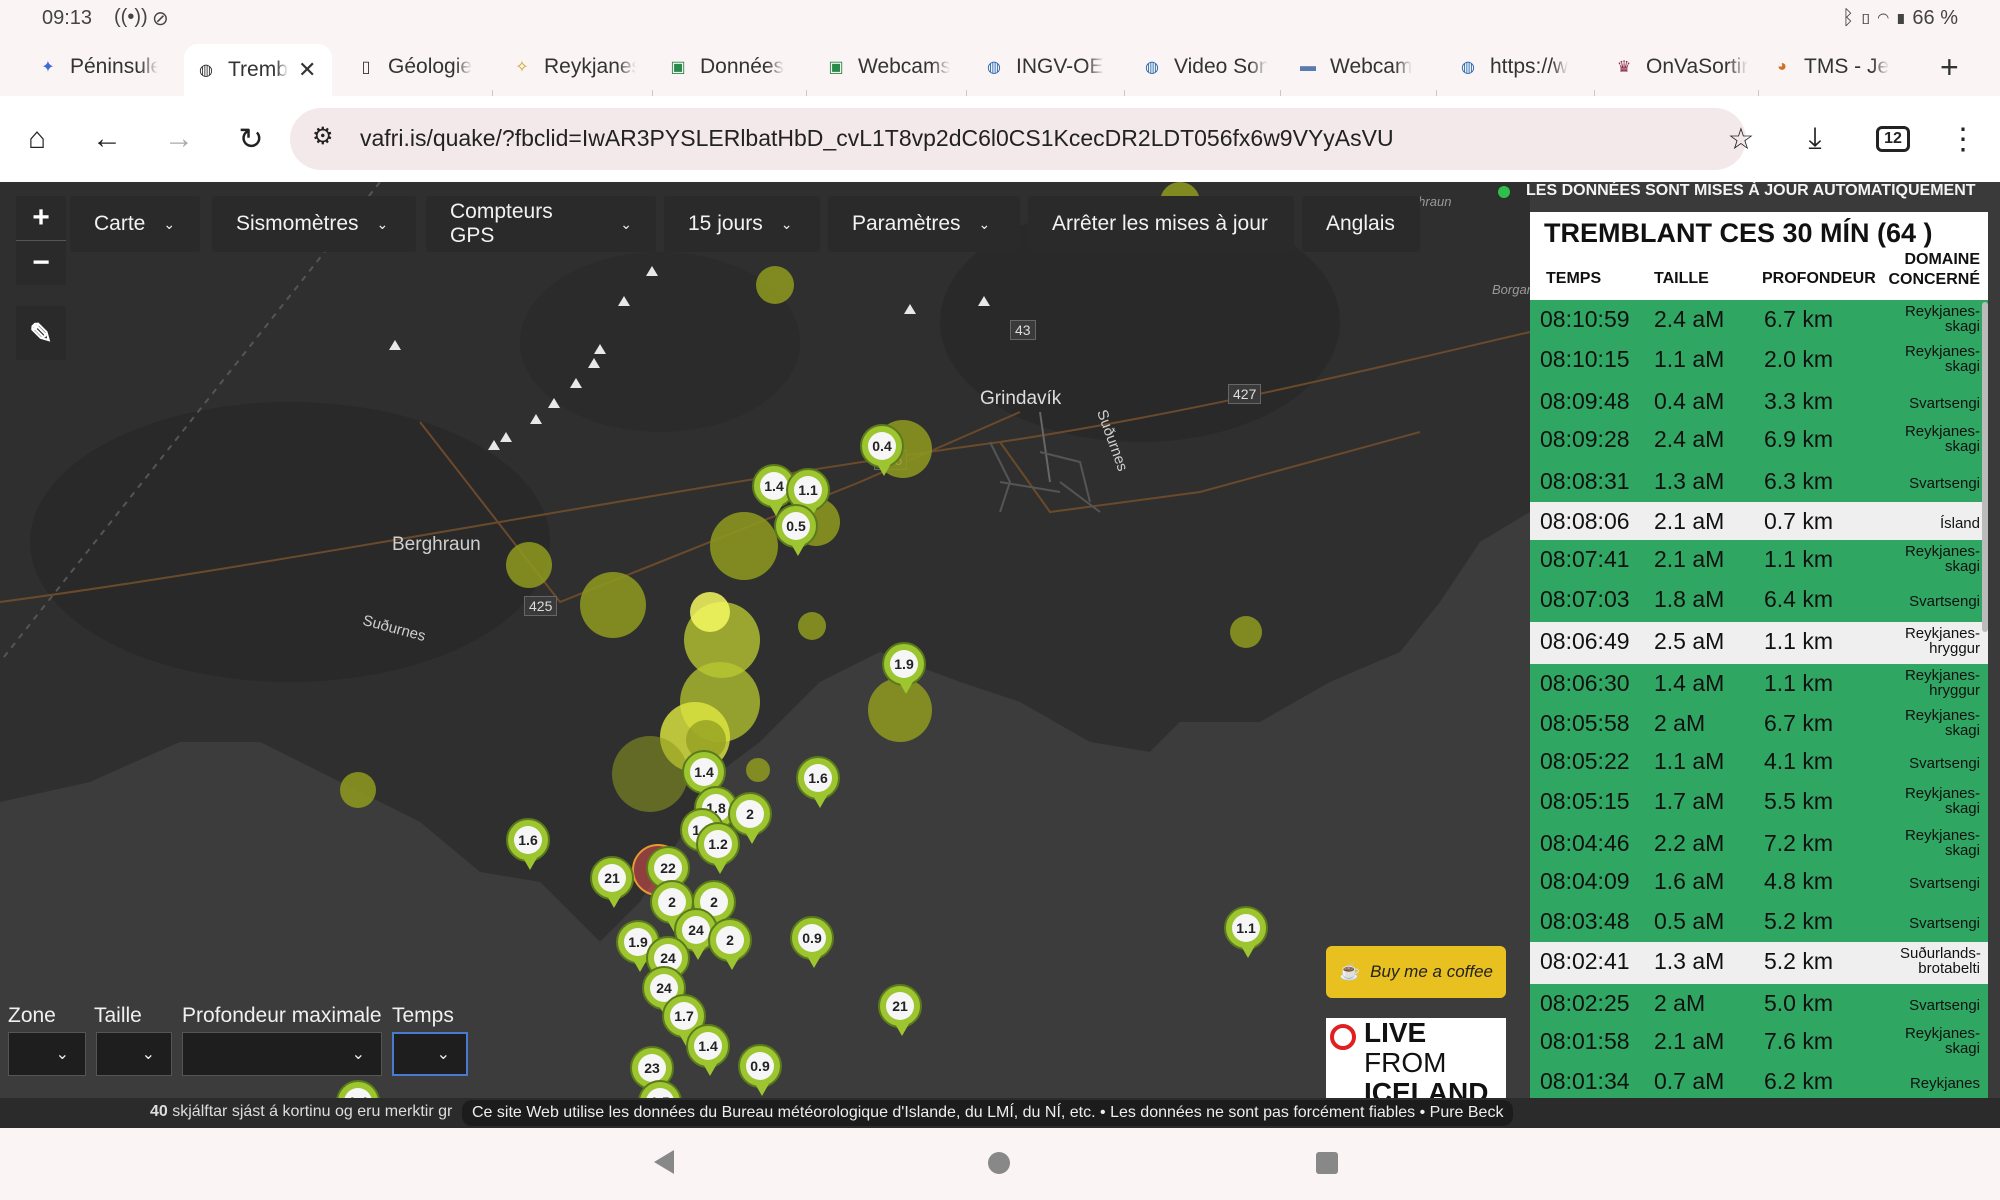 This screenshot has width=2000, height=1200. What do you see at coordinates (758, 770) in the screenshot?
I see `quake-circle` at bounding box center [758, 770].